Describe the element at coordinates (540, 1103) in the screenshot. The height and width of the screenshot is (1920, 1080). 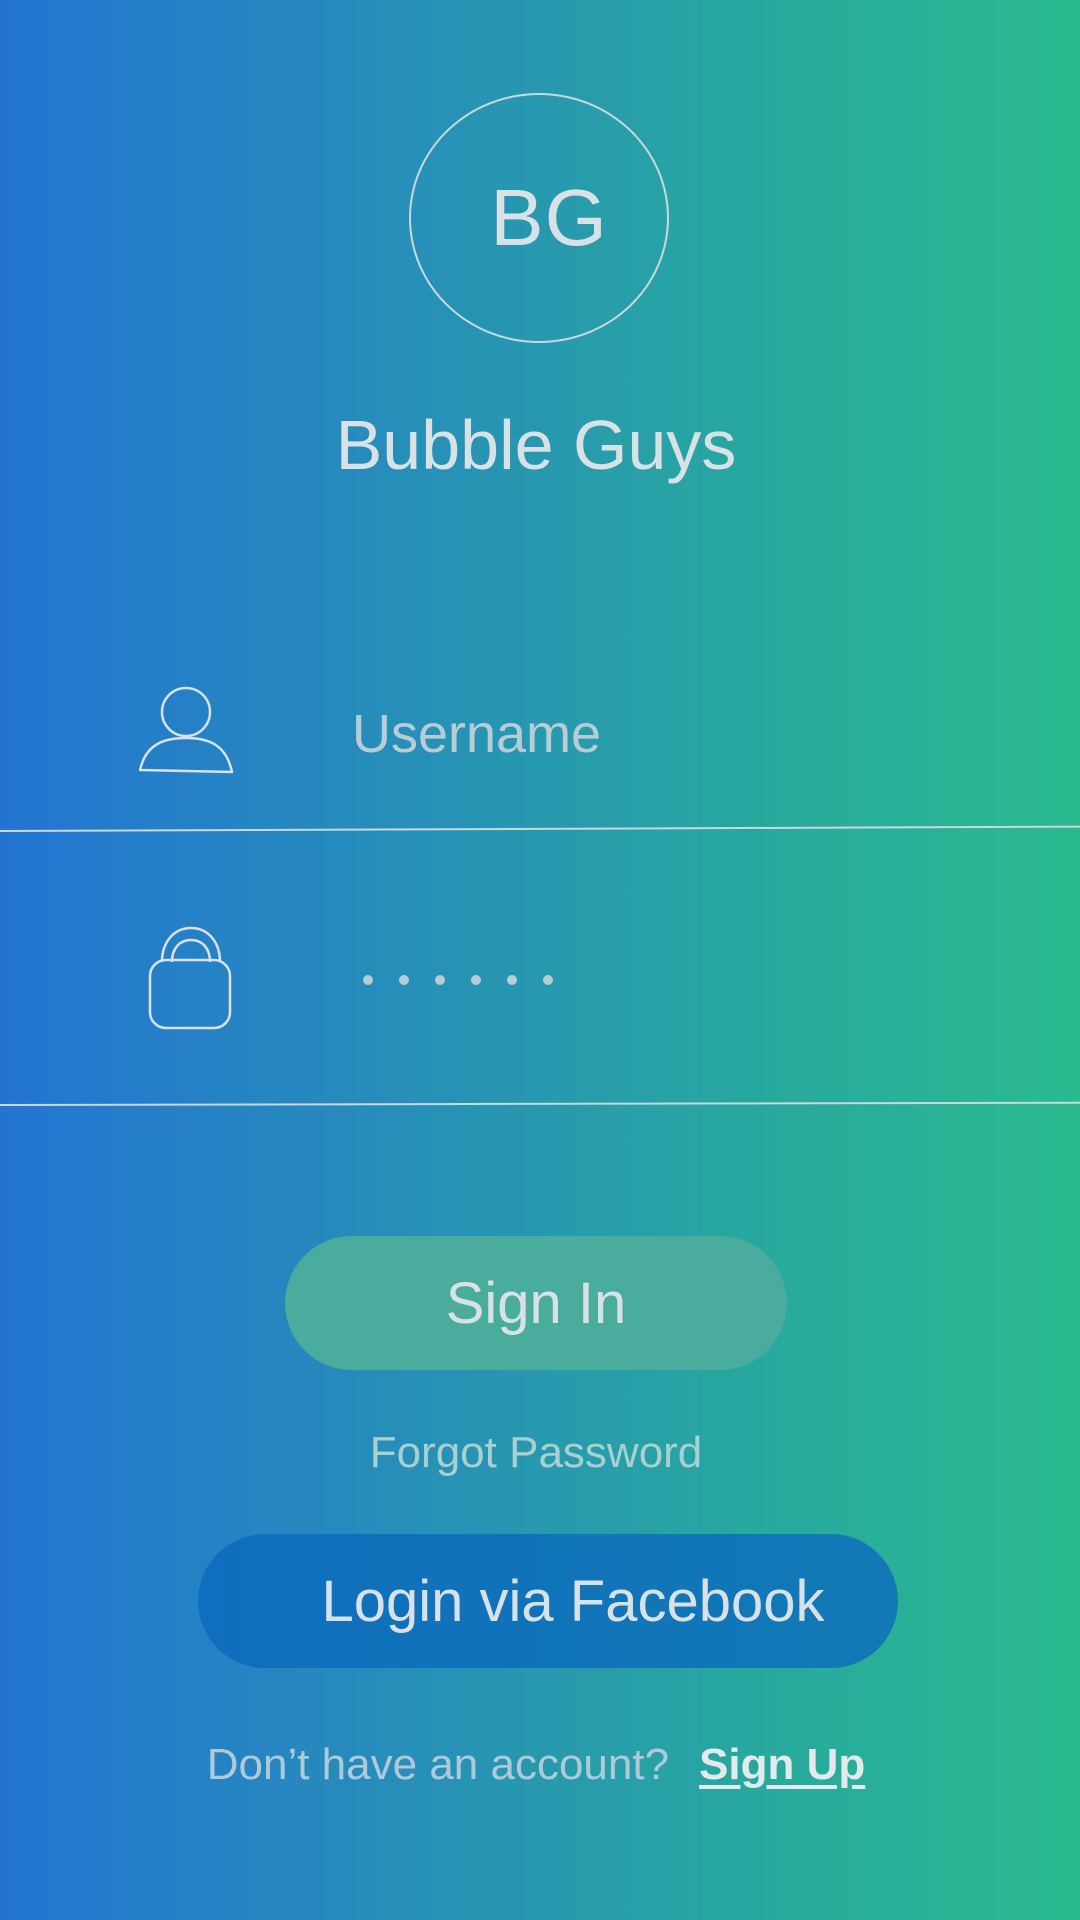
I see `password-divider` at that location.